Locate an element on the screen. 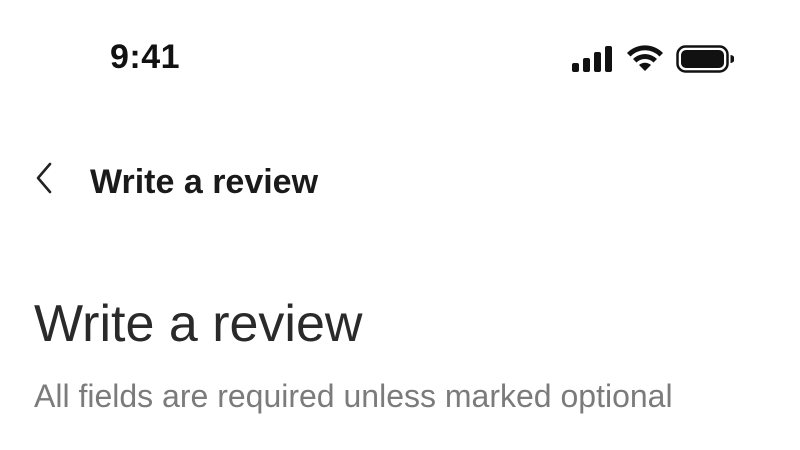 The image size is (800, 450). page-title: Write a review is located at coordinates (198, 324).